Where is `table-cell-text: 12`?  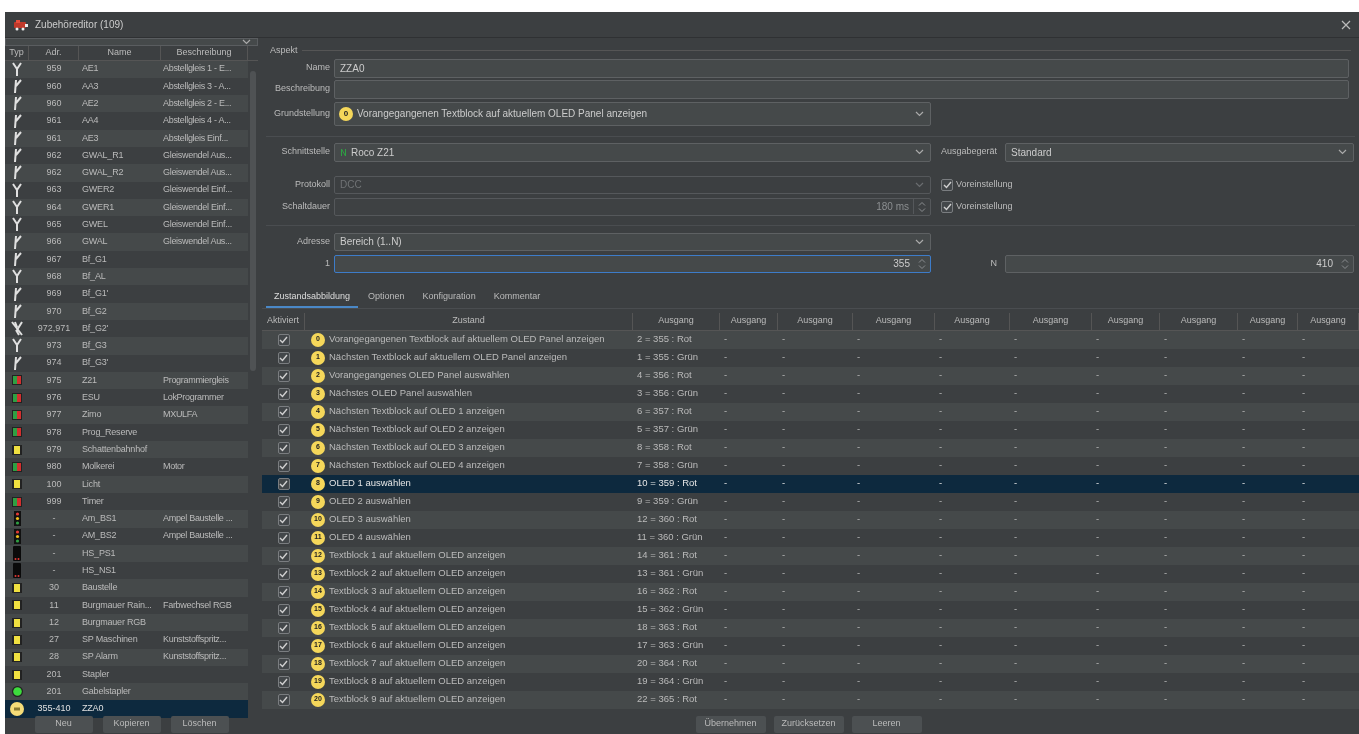 table-cell-text: 12 is located at coordinates (54, 622).